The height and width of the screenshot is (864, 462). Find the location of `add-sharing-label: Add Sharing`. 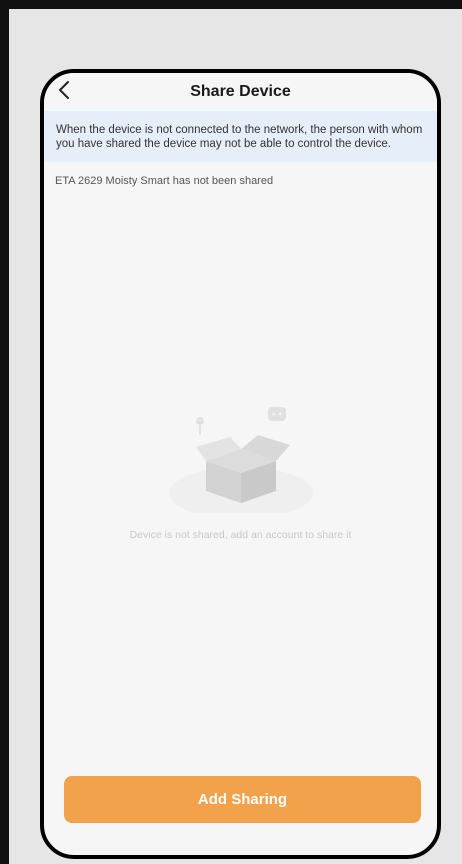

add-sharing-label: Add Sharing is located at coordinates (242, 799).